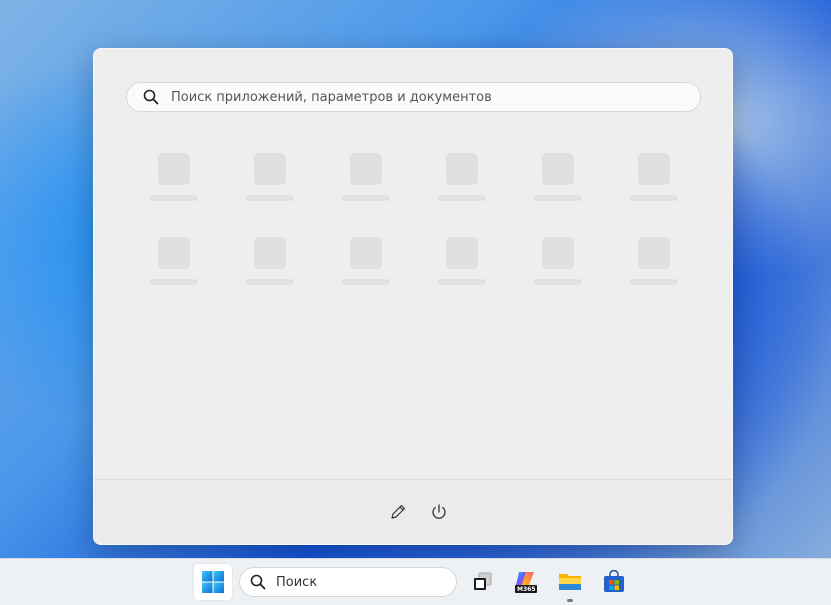 Image resolution: width=831 pixels, height=605 pixels. What do you see at coordinates (297, 582) in the screenshot?
I see `taskbar-search-label: Поиск` at bounding box center [297, 582].